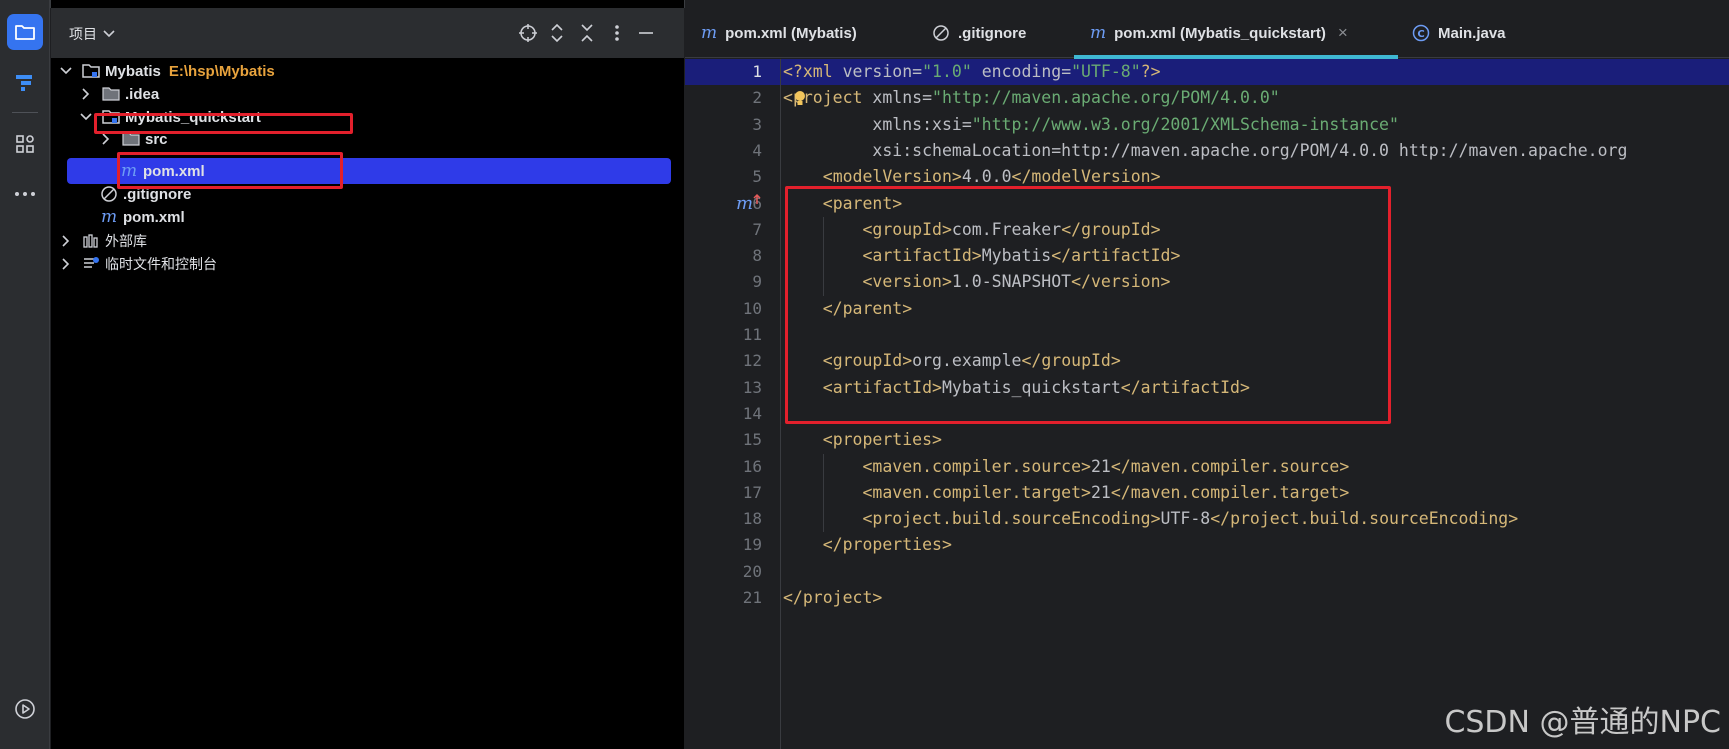  I want to click on code-line: <groupId>com.Freaker</groupId>, so click(1011, 229).